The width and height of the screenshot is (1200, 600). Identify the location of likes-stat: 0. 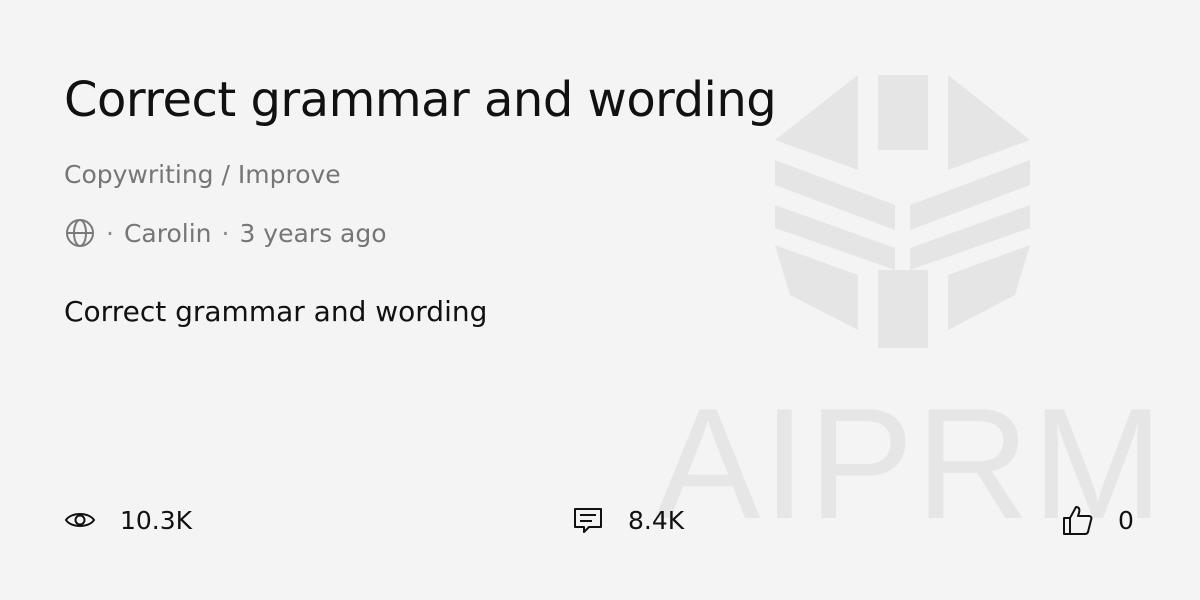
(1098, 520).